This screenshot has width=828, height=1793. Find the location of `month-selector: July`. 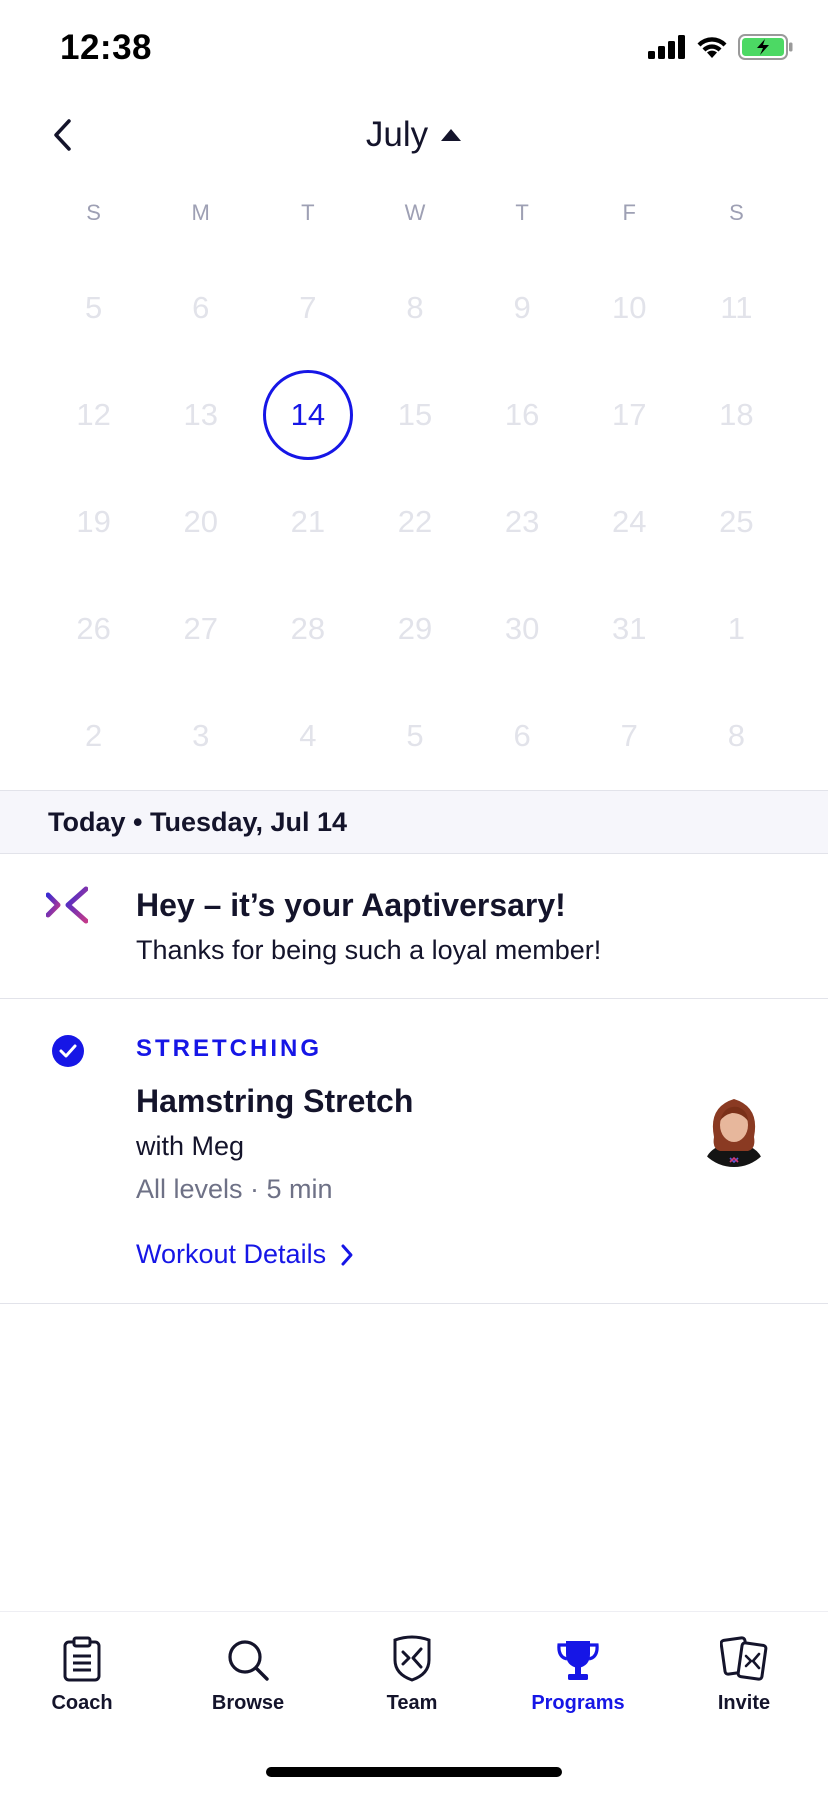

month-selector: July is located at coordinates (414, 135).